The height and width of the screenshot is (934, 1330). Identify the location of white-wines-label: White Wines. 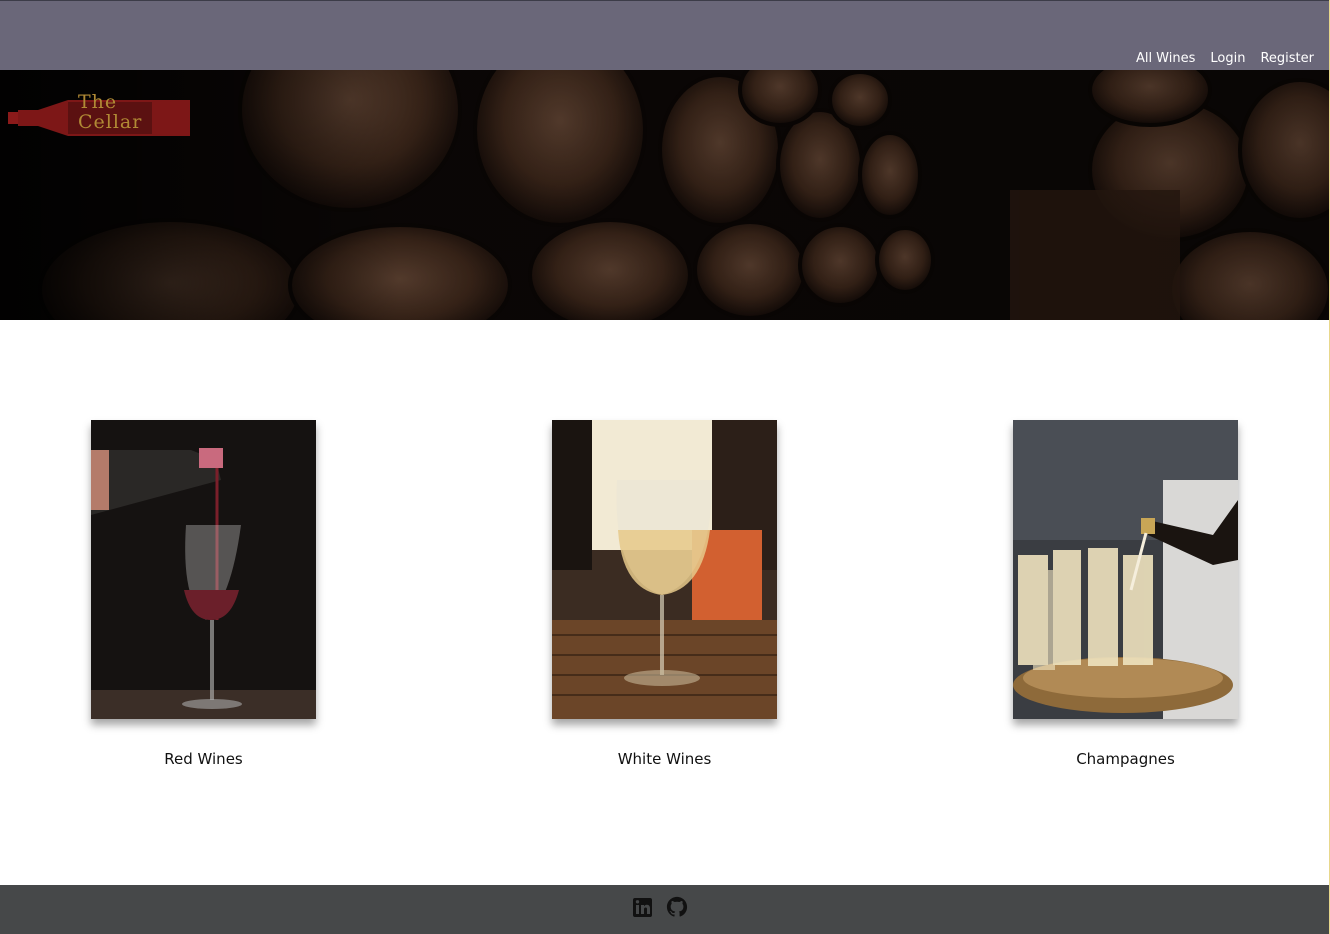
(664, 759).